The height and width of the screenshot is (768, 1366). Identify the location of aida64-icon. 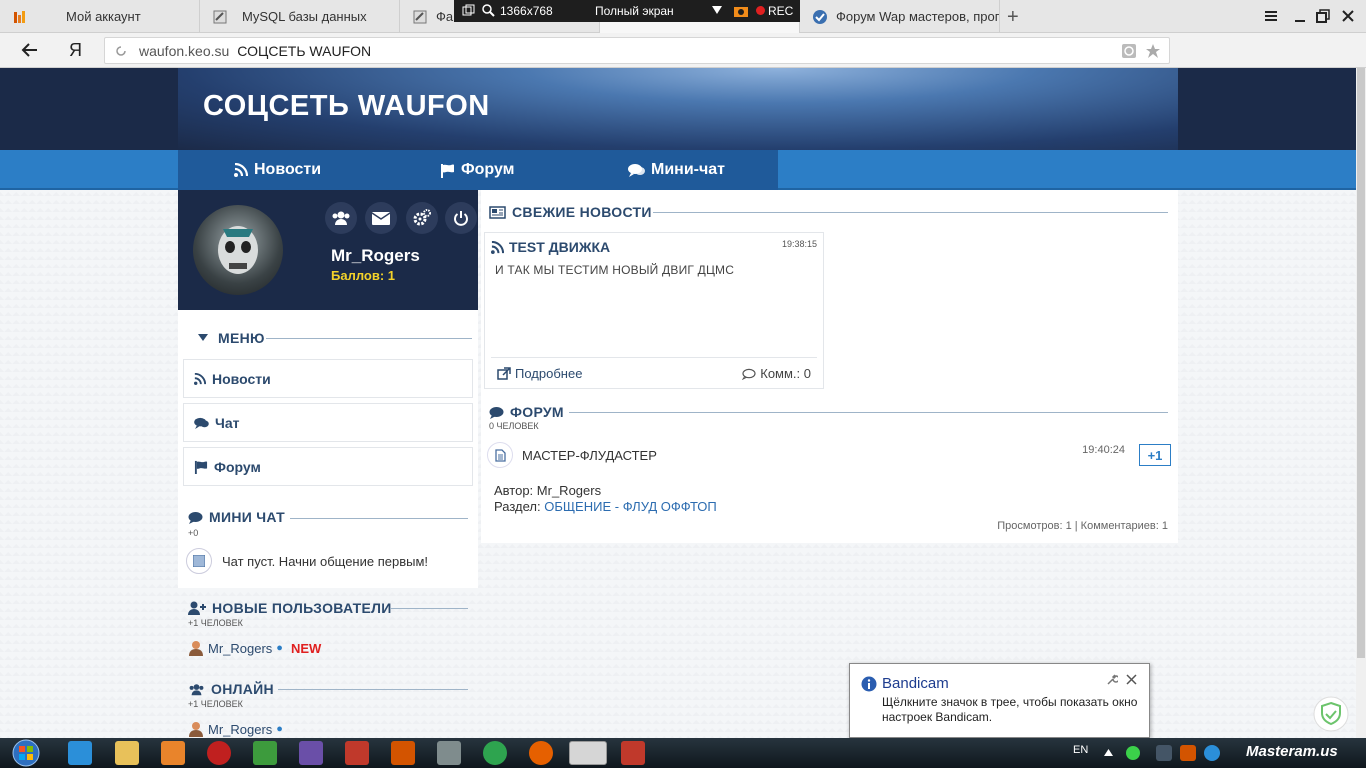
(357, 753).